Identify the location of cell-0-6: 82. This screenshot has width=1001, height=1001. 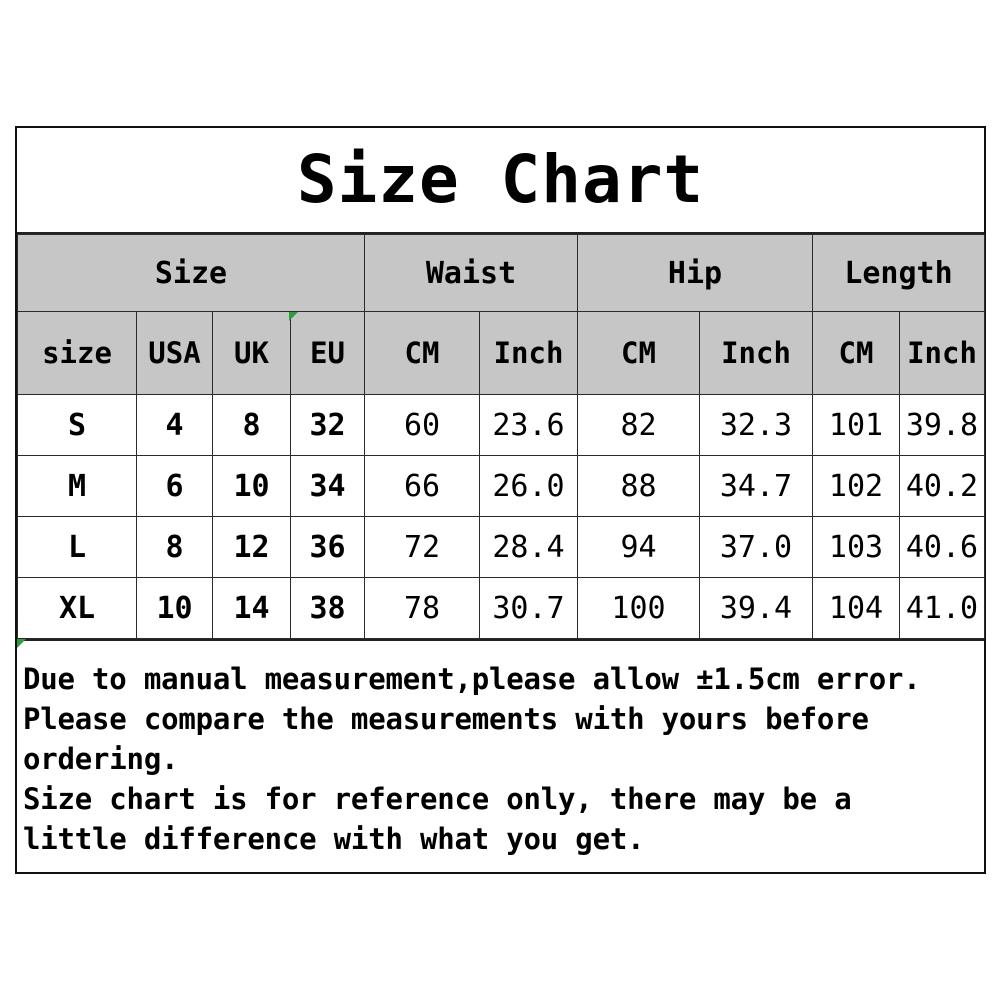
(638, 425).